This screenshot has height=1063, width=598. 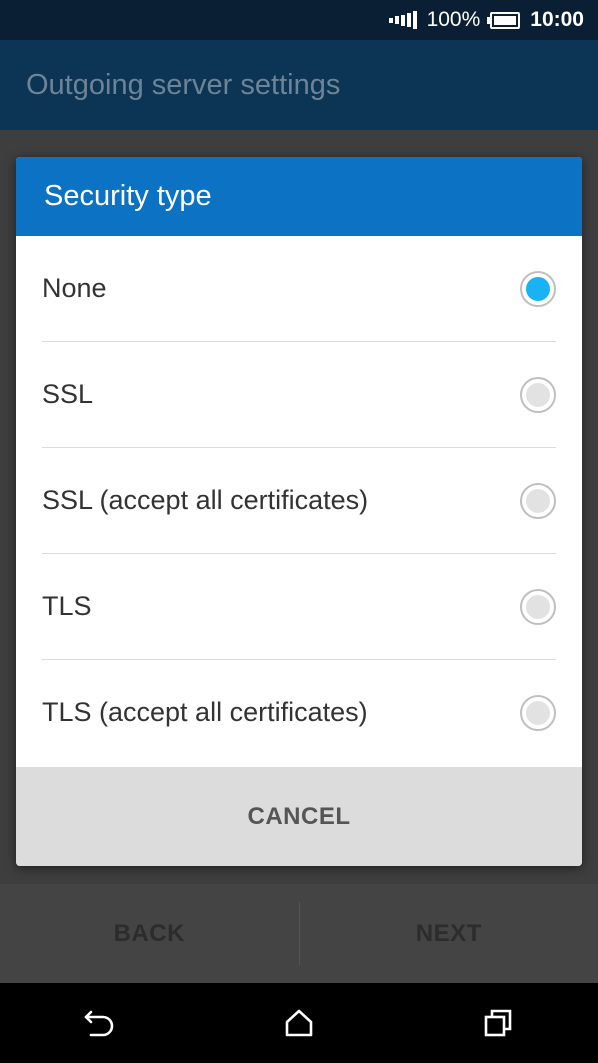 I want to click on dialog-title: Security type, so click(x=299, y=196).